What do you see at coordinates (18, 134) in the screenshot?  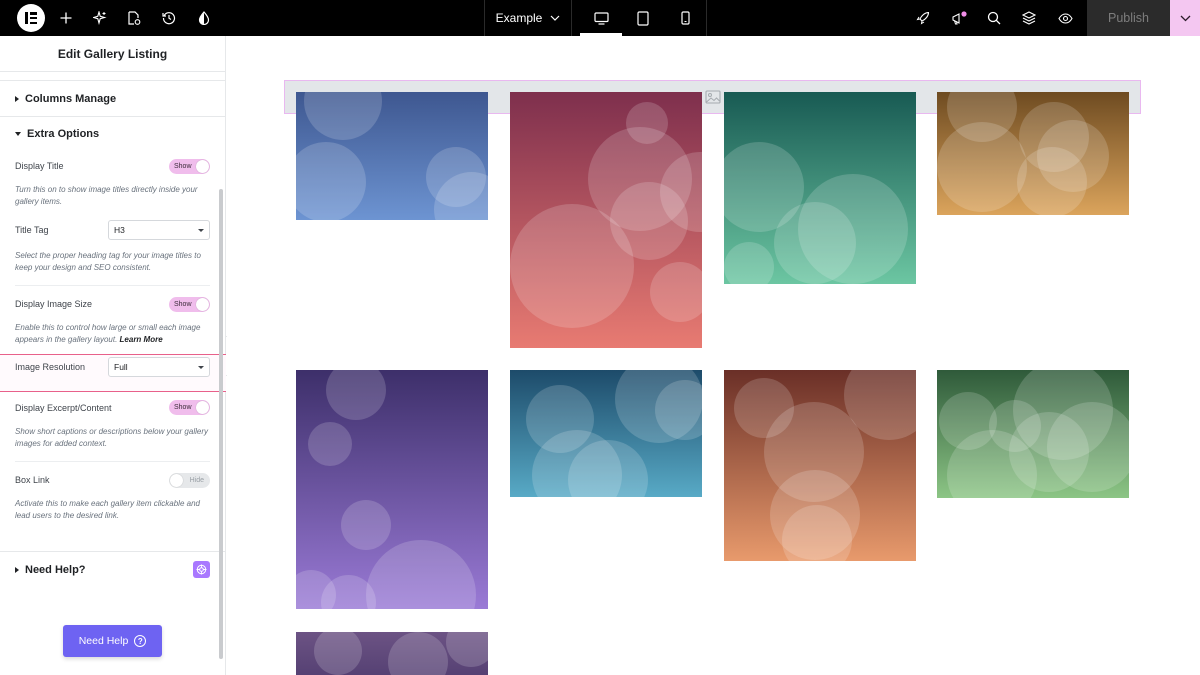 I see `caret-down-icon` at bounding box center [18, 134].